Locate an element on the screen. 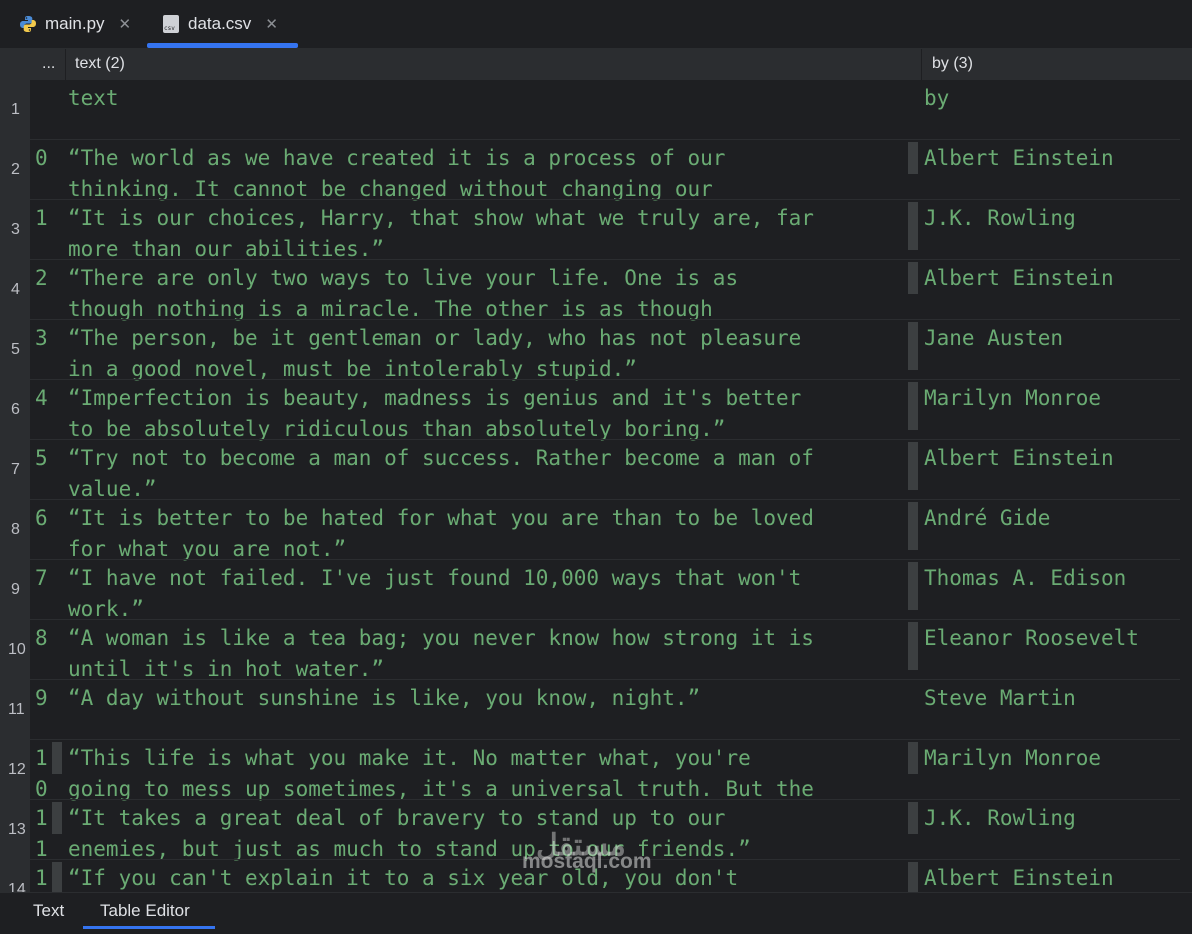 This screenshot has height=934, width=1192. editor-tab-bar: main.py ✕ data.csv ✕ is located at coordinates (596, 24).